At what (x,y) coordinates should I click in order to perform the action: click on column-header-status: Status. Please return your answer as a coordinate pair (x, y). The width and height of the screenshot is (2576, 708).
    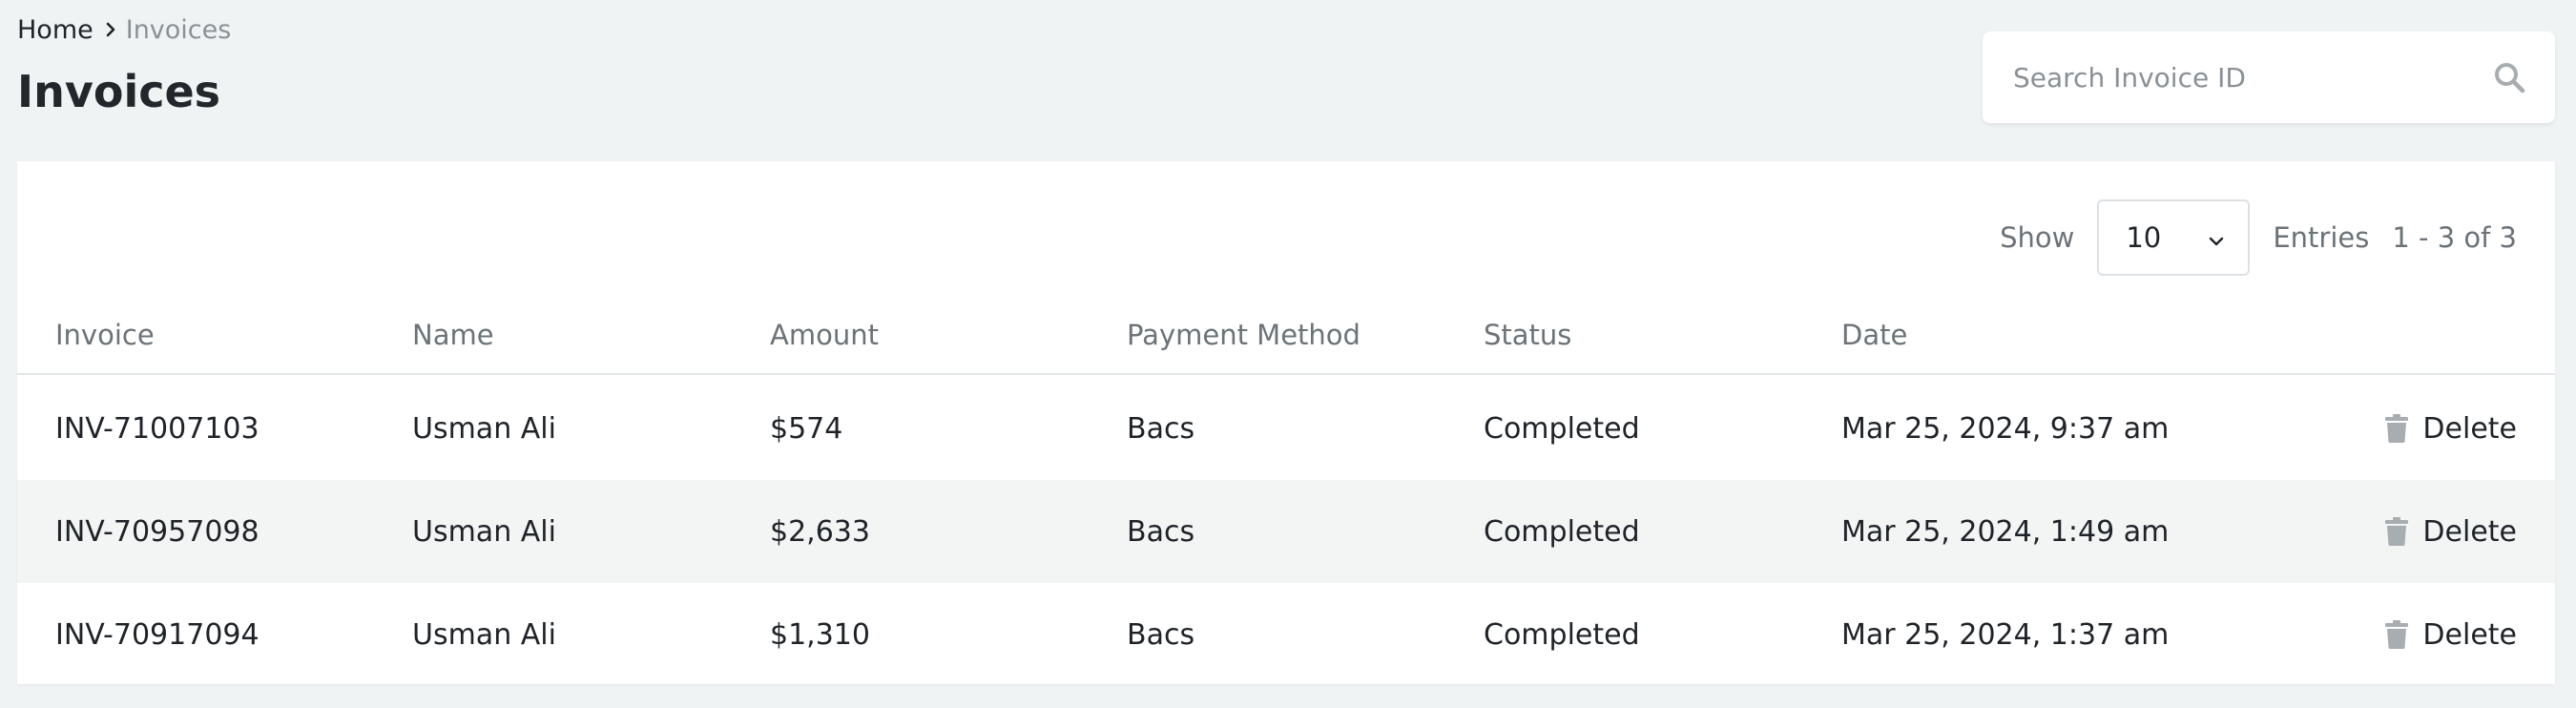
    Looking at the image, I should click on (1528, 335).